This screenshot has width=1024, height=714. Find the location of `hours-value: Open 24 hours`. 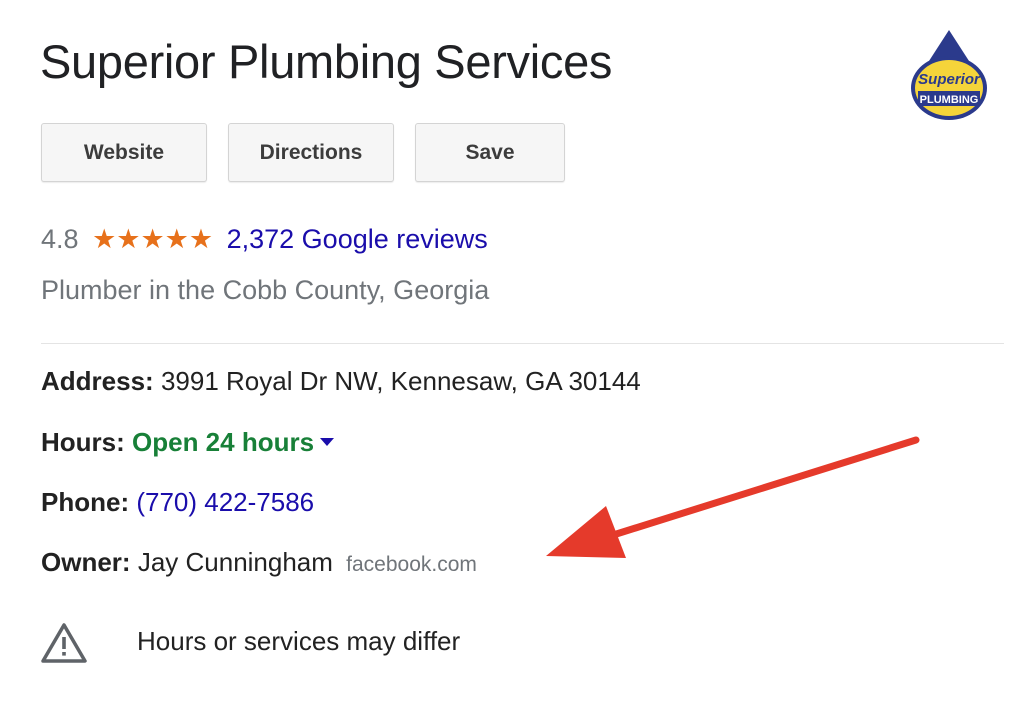

hours-value: Open 24 hours is located at coordinates (223, 442).